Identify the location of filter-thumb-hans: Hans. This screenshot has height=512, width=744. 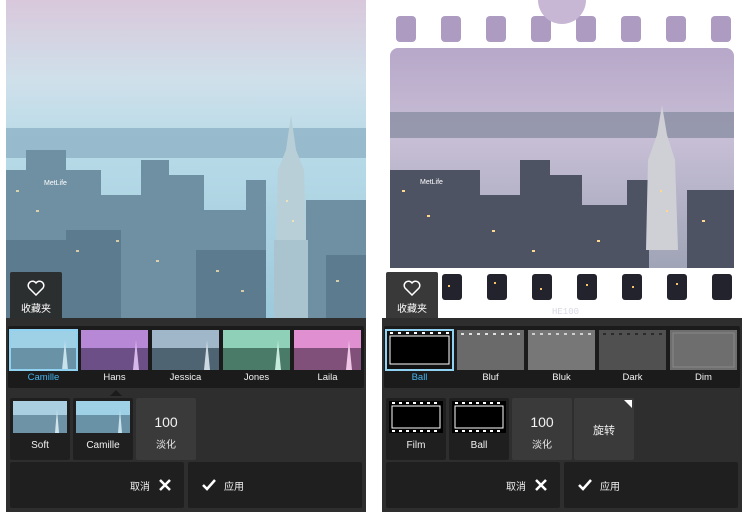
(114, 357).